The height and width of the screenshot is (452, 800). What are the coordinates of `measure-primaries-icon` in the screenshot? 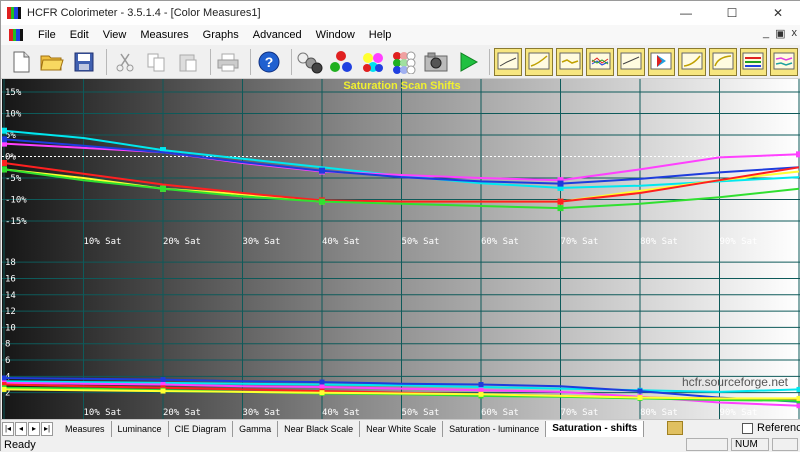 It's located at (341, 62).